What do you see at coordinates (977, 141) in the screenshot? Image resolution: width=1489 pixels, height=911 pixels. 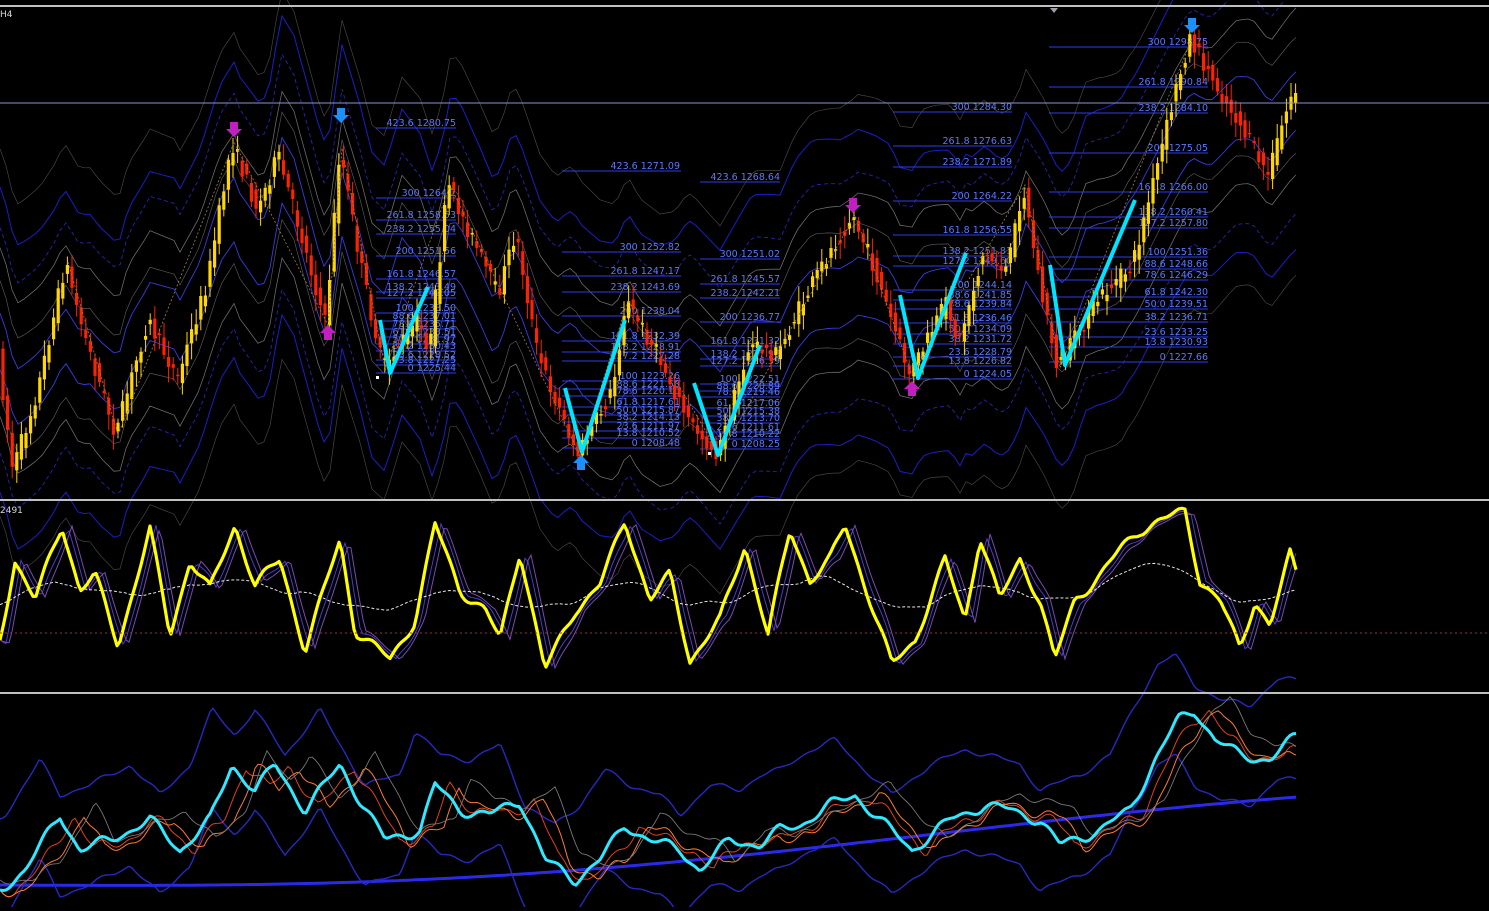 I see `fib-level-label: 261.8 1276.63` at bounding box center [977, 141].